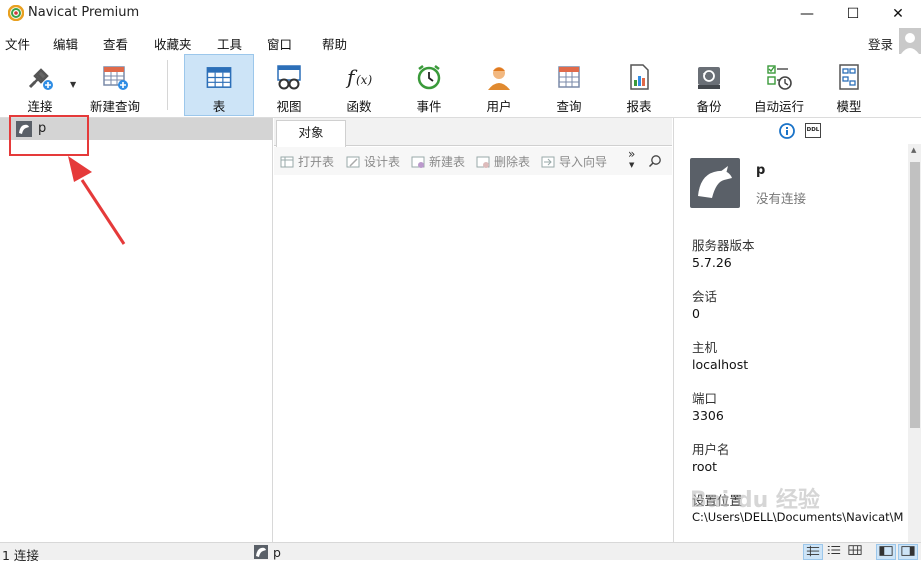  I want to click on tool-view: 视图, so click(289, 85).